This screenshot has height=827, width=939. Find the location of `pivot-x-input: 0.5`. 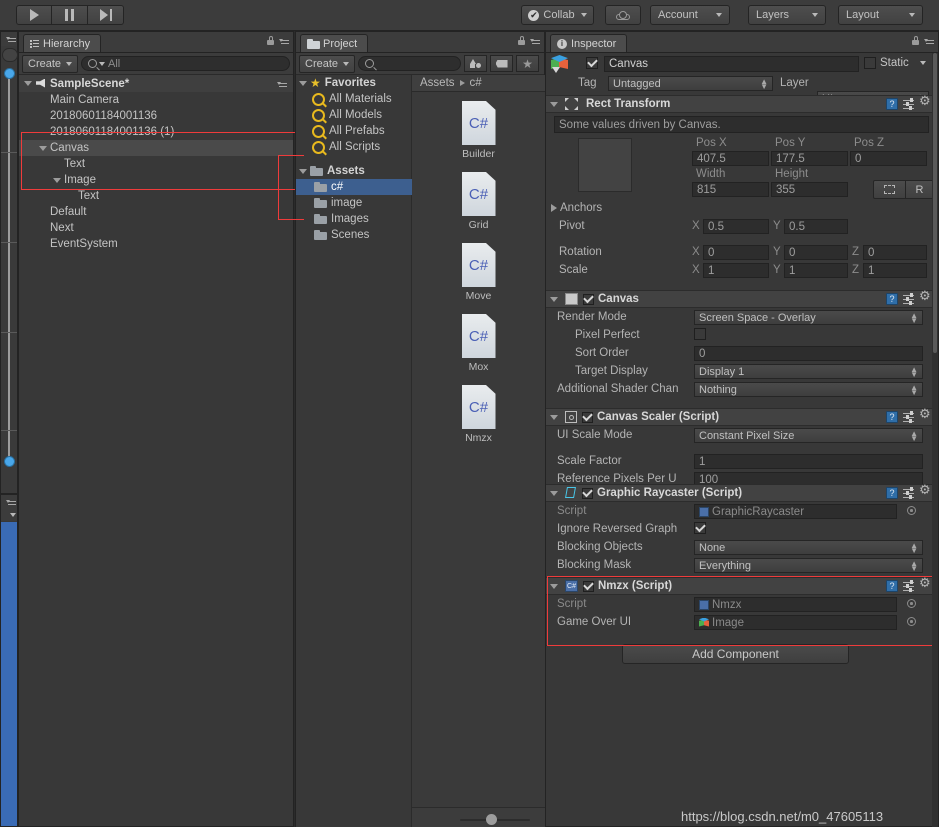

pivot-x-input: 0.5 is located at coordinates (736, 226).